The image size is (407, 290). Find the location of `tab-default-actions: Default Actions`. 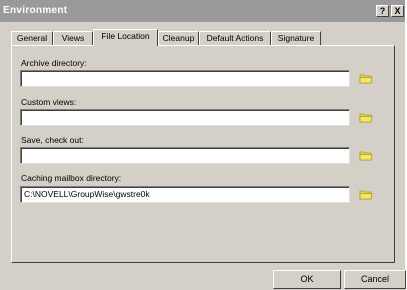

tab-default-actions: Default Actions is located at coordinates (235, 38).